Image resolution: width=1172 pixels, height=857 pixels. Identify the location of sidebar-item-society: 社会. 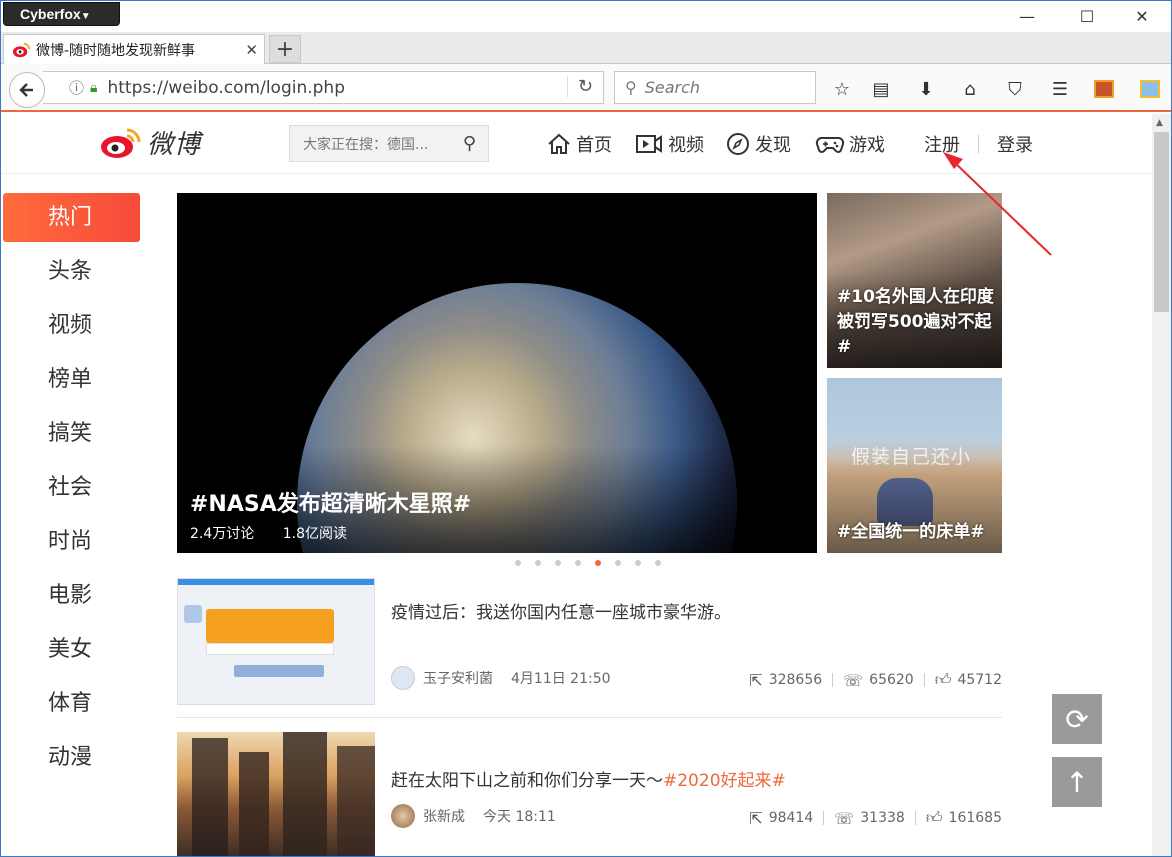
(71, 490).